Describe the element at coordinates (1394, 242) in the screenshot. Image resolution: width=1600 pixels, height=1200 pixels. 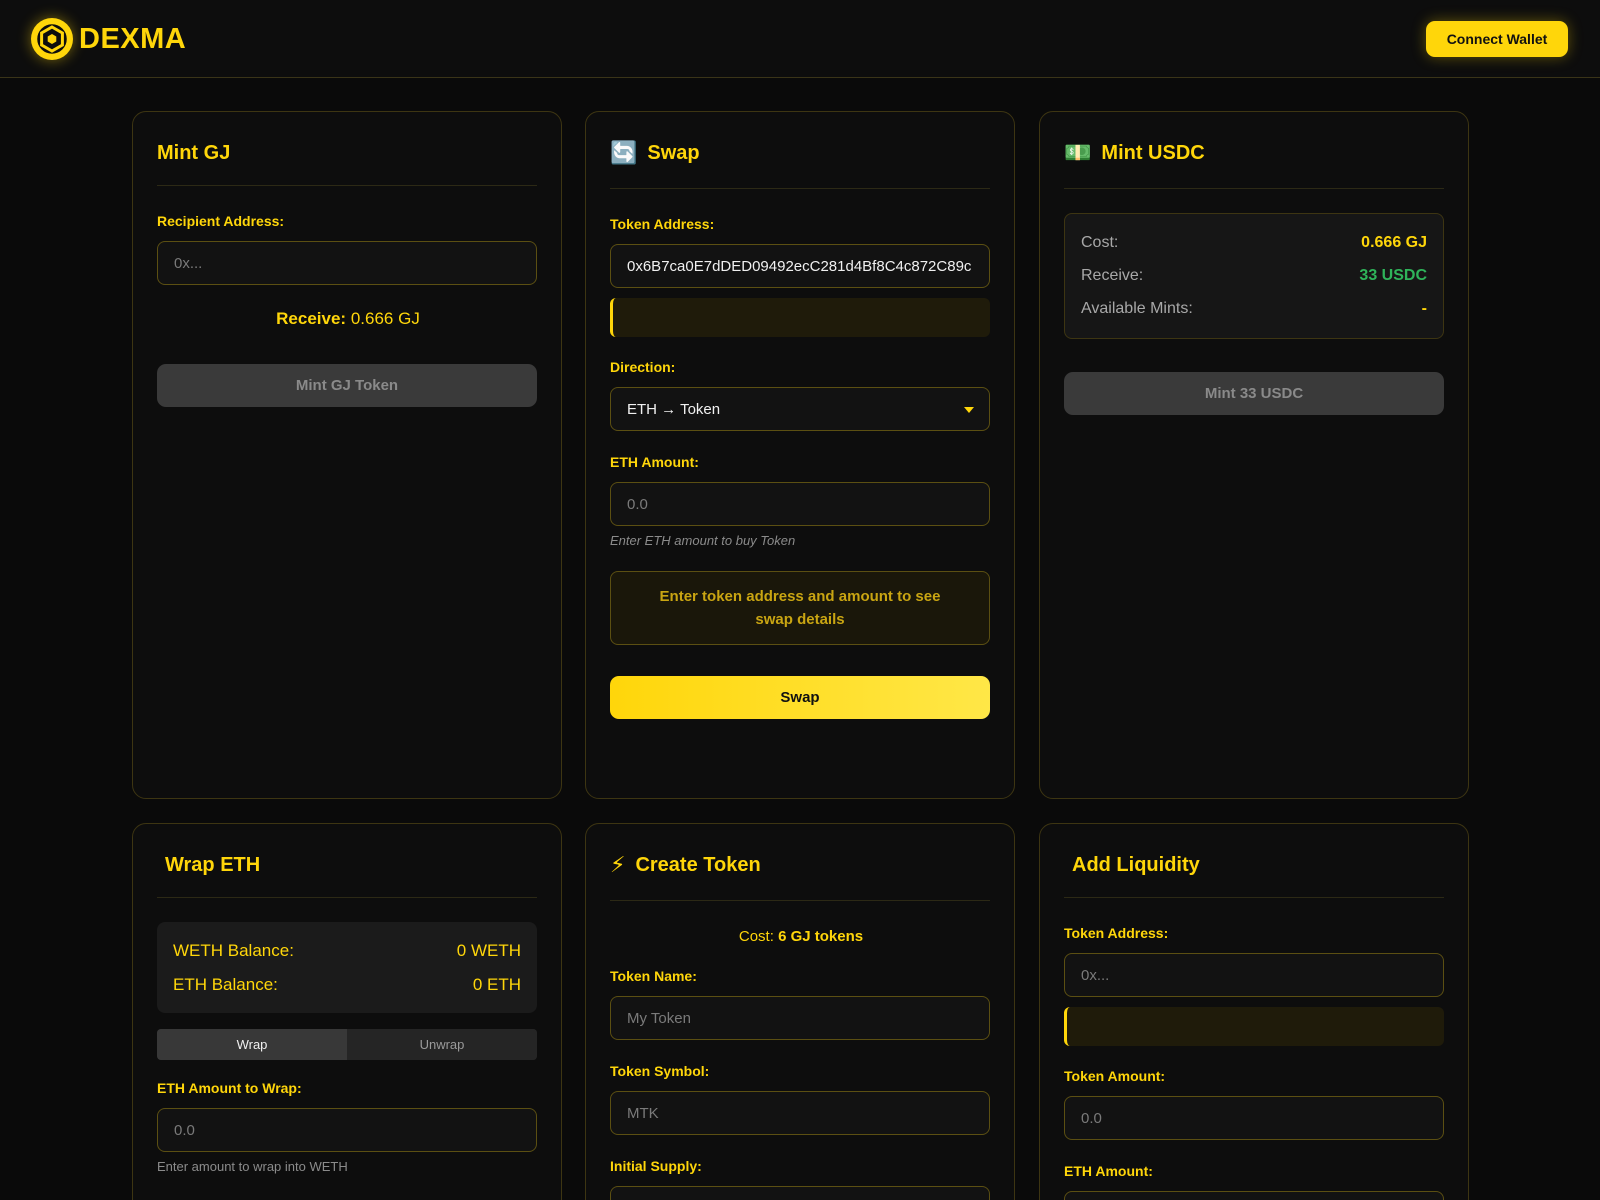
I see `cost-value: 0.666 GJ` at that location.